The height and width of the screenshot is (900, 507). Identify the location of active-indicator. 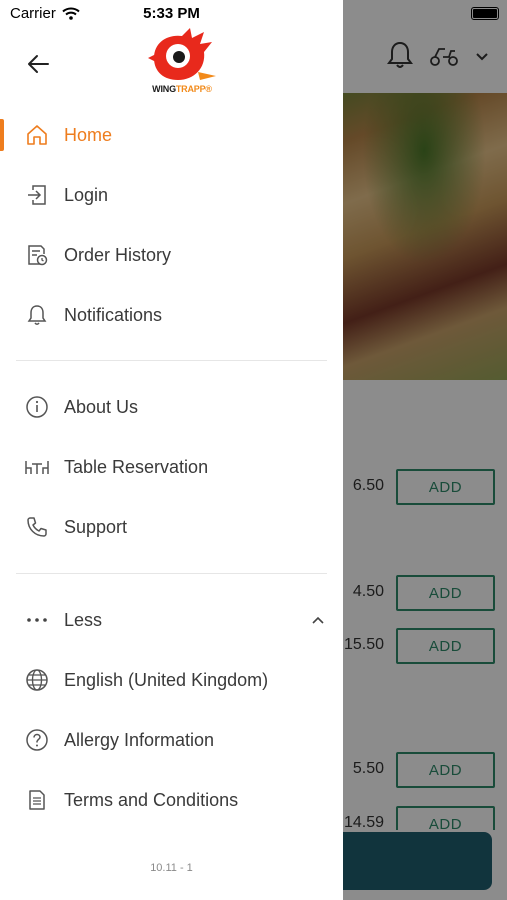
(2, 135).